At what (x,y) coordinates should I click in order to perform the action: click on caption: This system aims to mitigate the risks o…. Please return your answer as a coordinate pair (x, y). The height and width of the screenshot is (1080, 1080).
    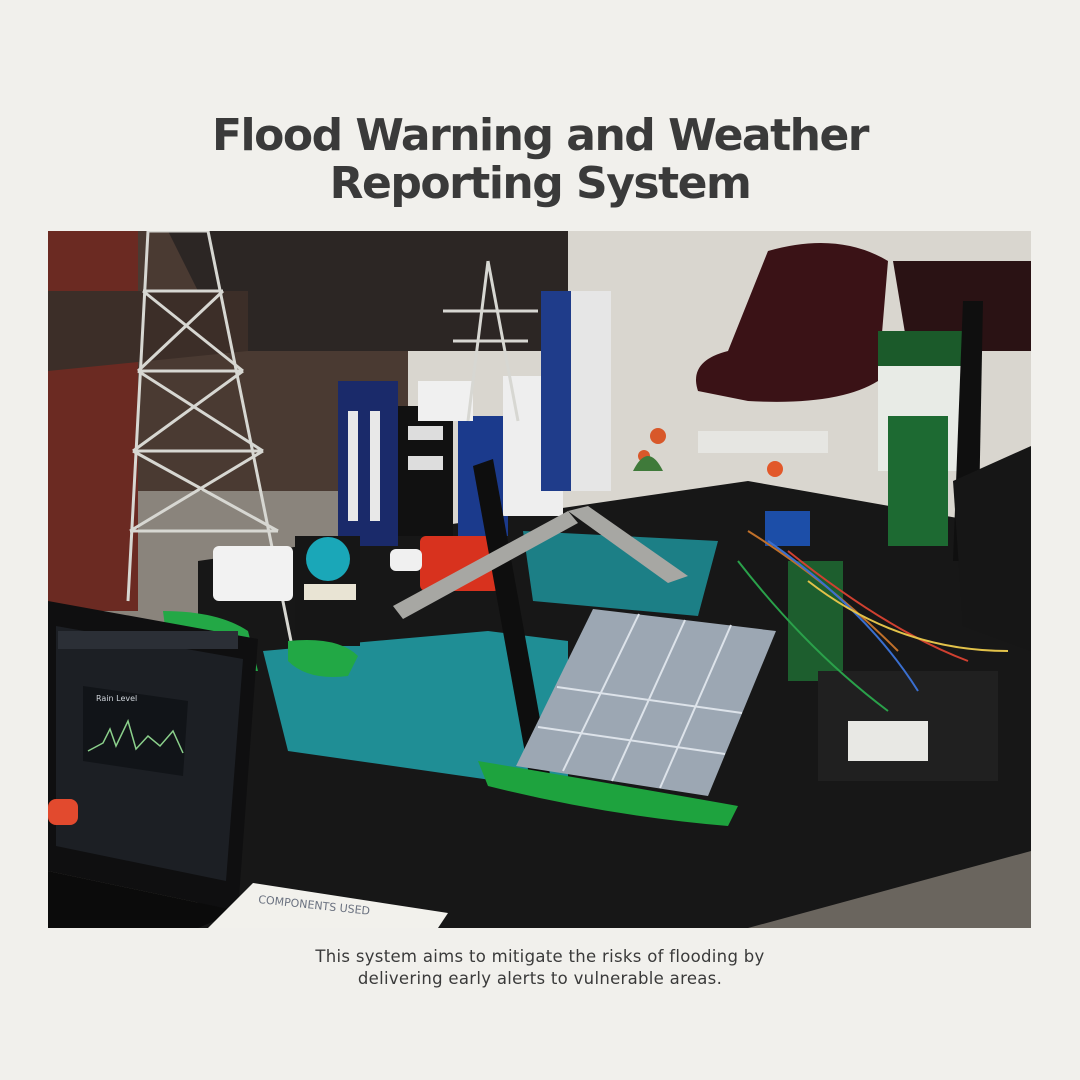
    Looking at the image, I should click on (540, 967).